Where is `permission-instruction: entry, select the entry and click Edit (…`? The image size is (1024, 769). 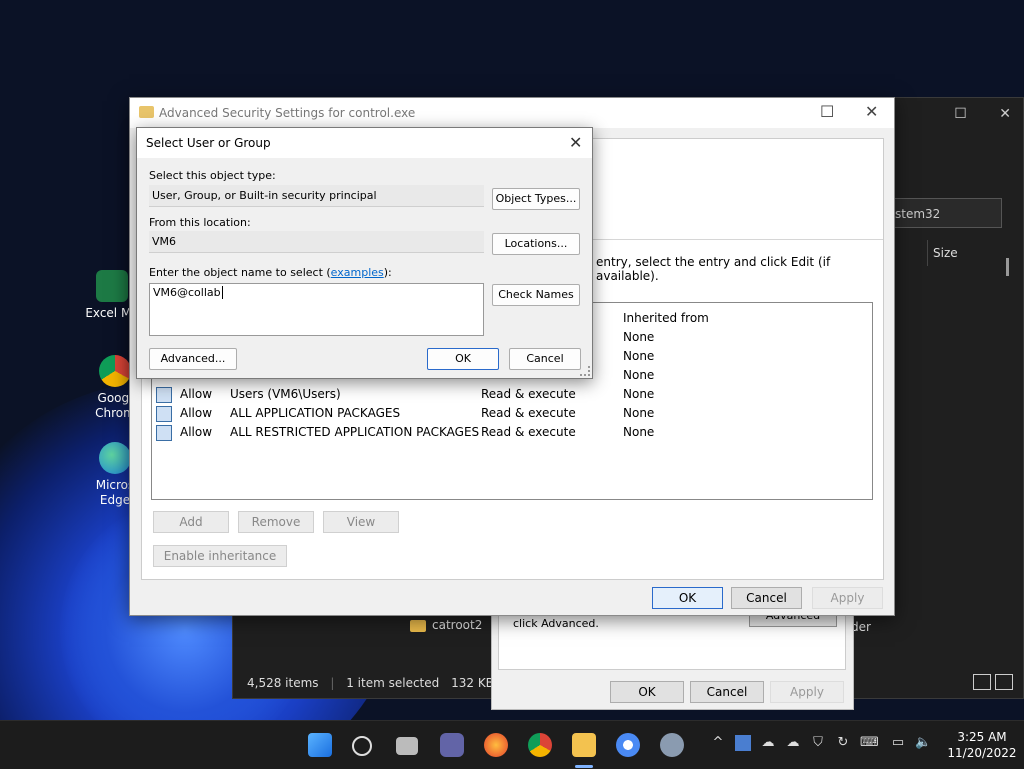 permission-instruction: entry, select the entry and click Edit (… is located at coordinates (713, 269).